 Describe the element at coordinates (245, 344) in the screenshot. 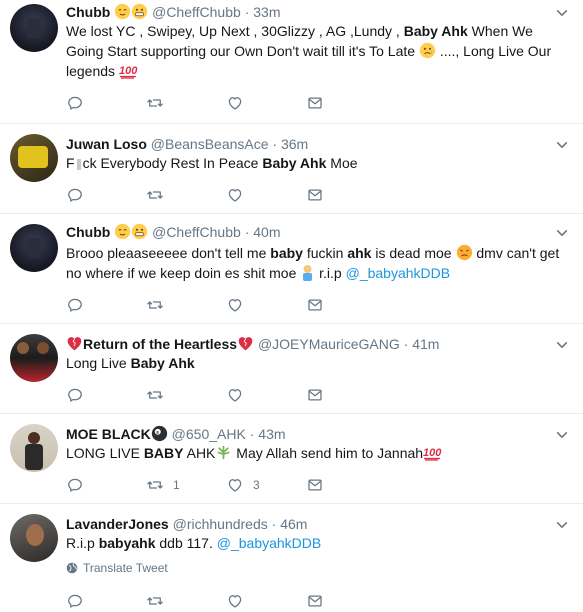

I see `broken-heart-icon` at that location.